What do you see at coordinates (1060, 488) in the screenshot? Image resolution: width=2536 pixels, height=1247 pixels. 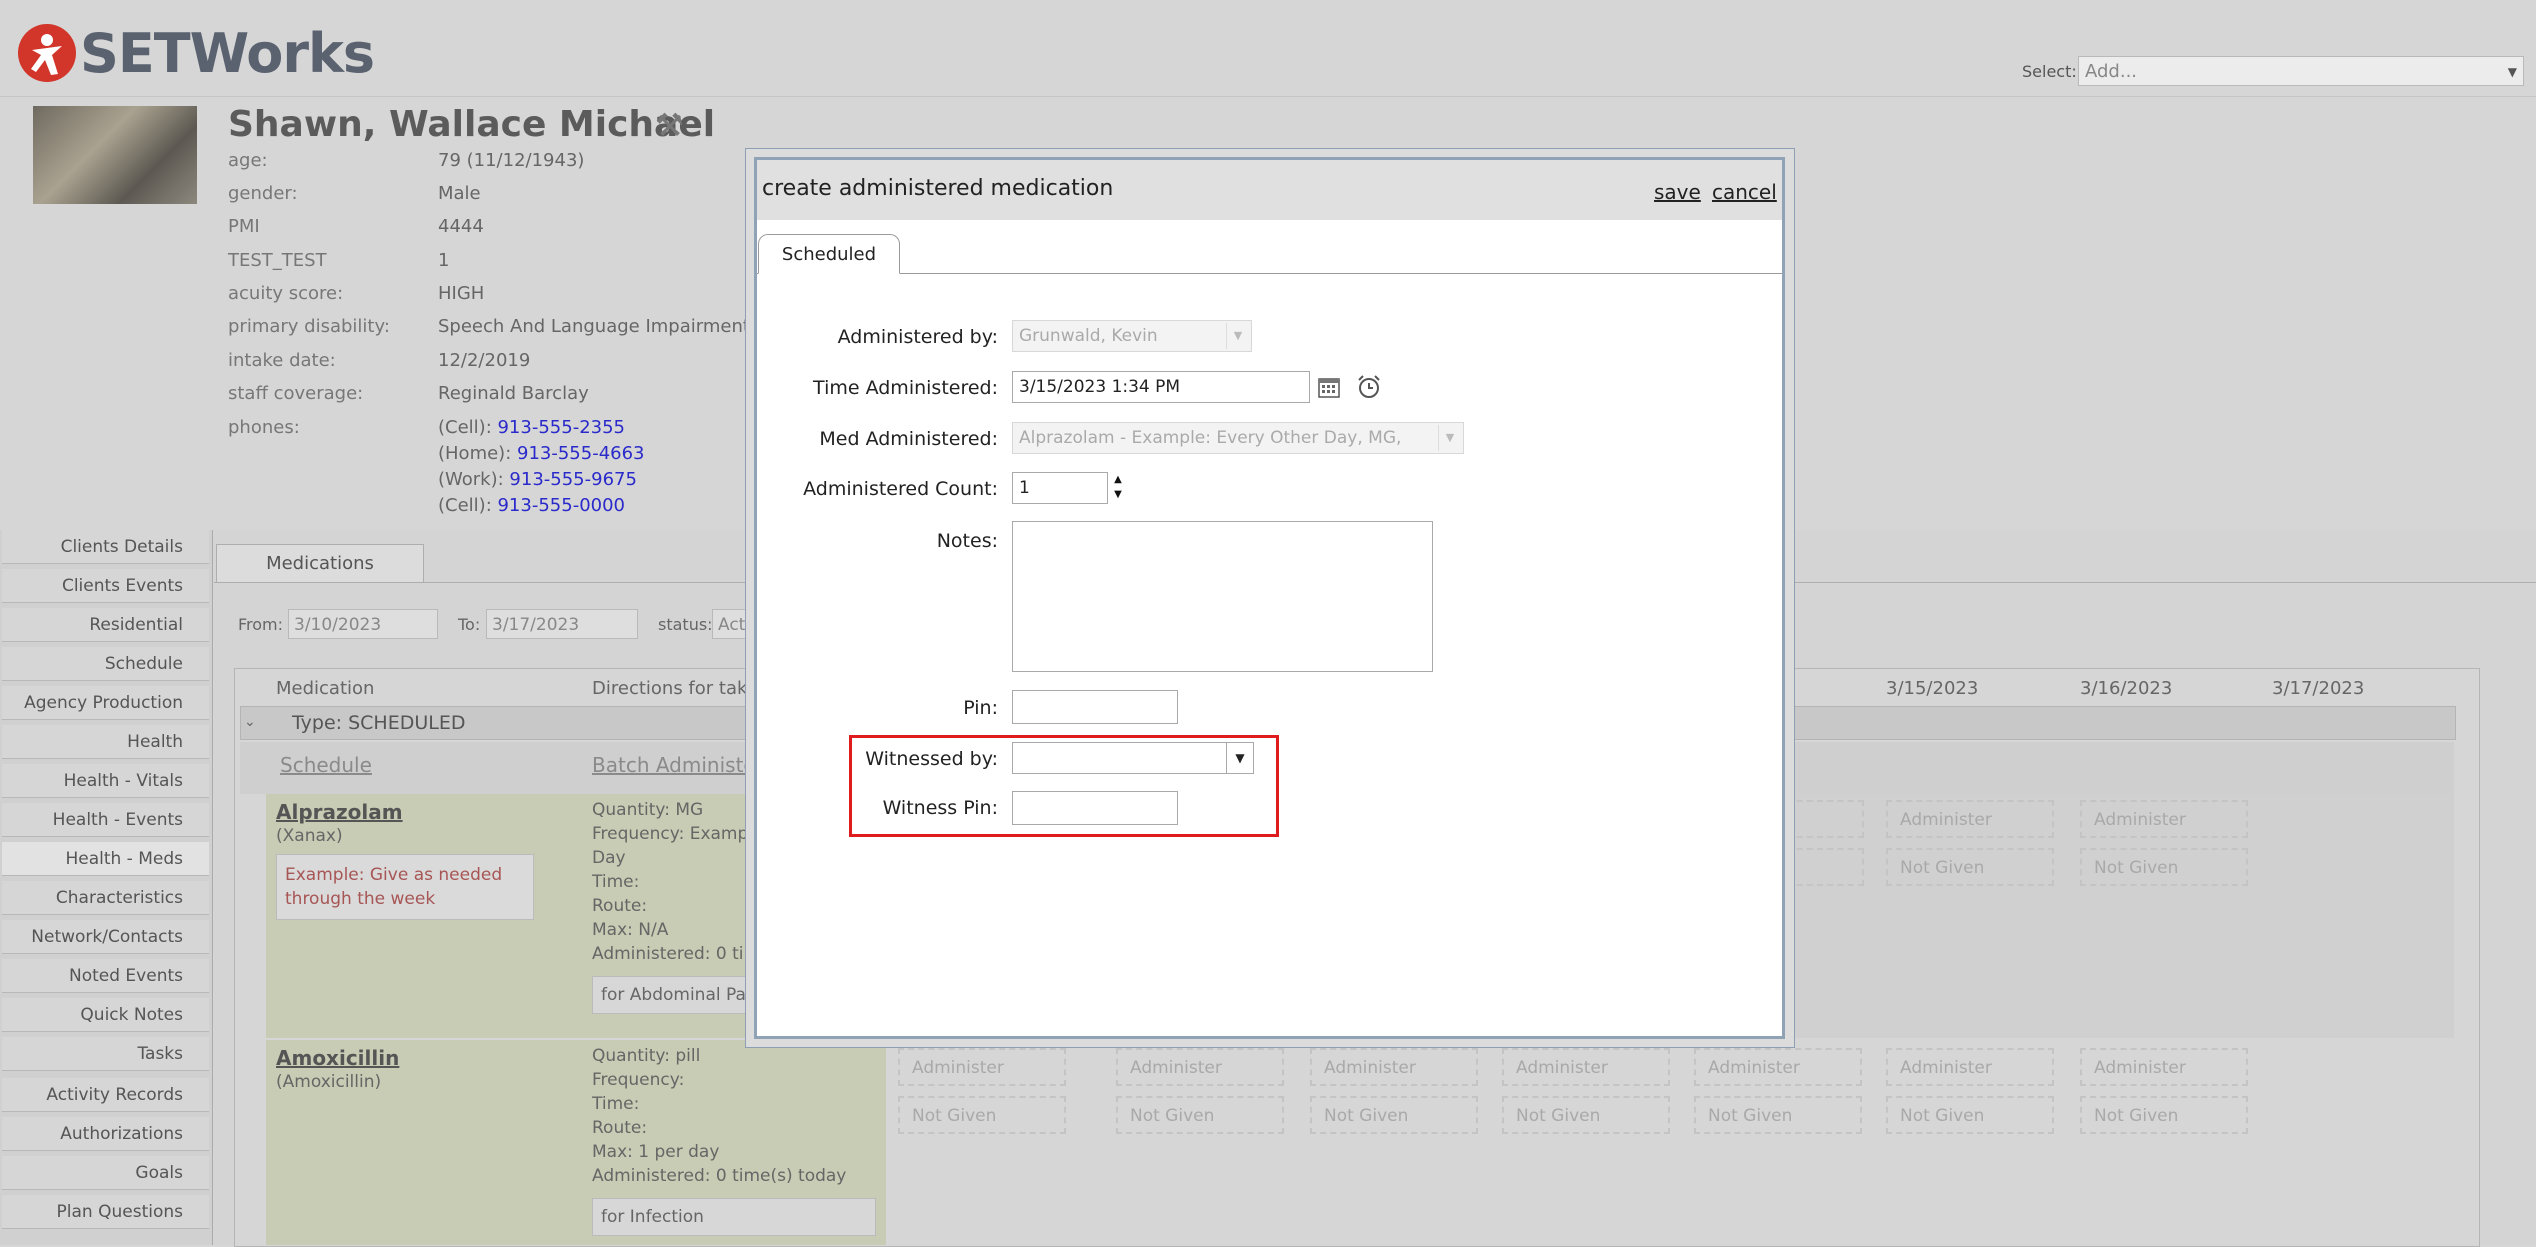 I see `administered-count-input: 1` at bounding box center [1060, 488].